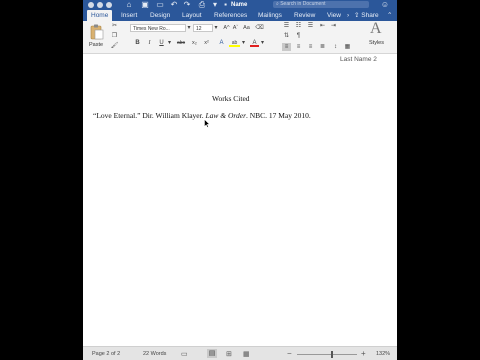  I want to click on underline-button: U, so click(161, 43).